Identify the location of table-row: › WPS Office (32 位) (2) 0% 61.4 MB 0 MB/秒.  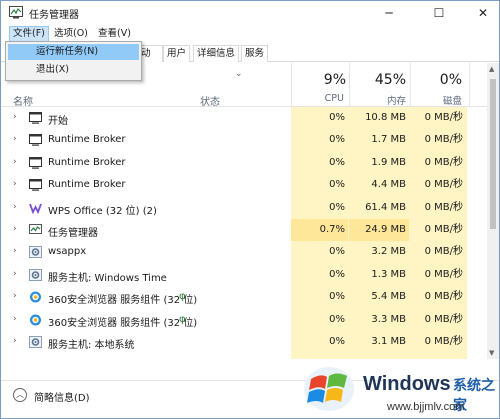
(250, 208).